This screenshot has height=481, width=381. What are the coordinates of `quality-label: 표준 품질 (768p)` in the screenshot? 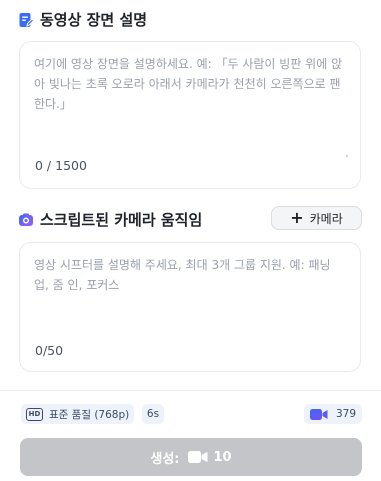 It's located at (89, 414).